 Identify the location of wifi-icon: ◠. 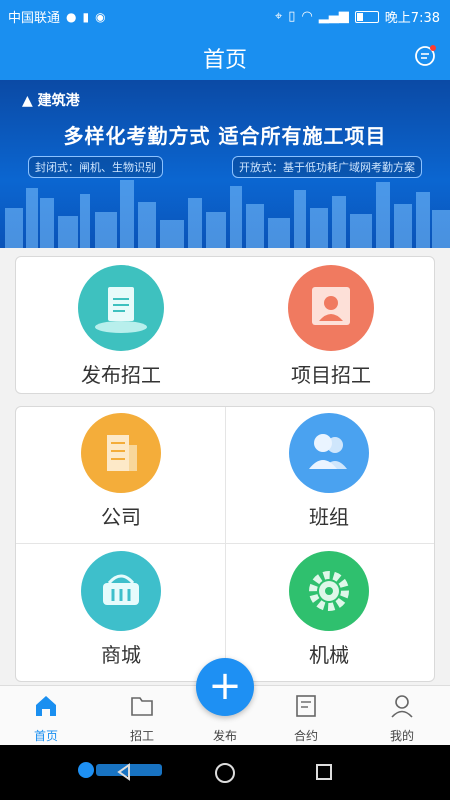
(307, 16).